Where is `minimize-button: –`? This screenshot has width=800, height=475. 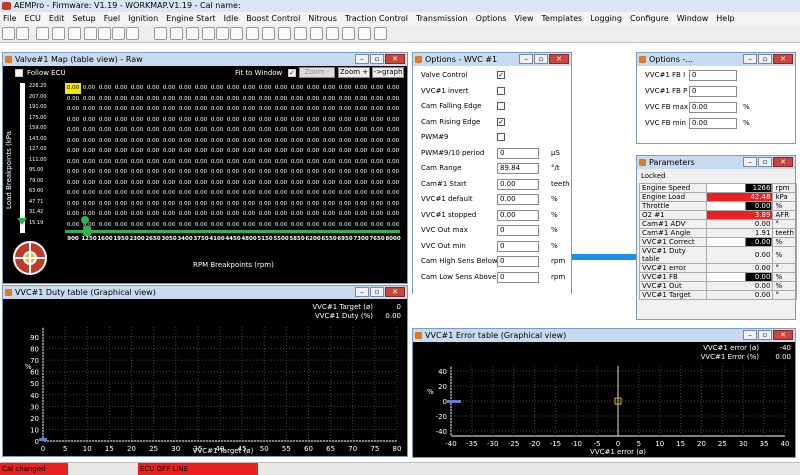 minimize-button: – is located at coordinates (362, 59).